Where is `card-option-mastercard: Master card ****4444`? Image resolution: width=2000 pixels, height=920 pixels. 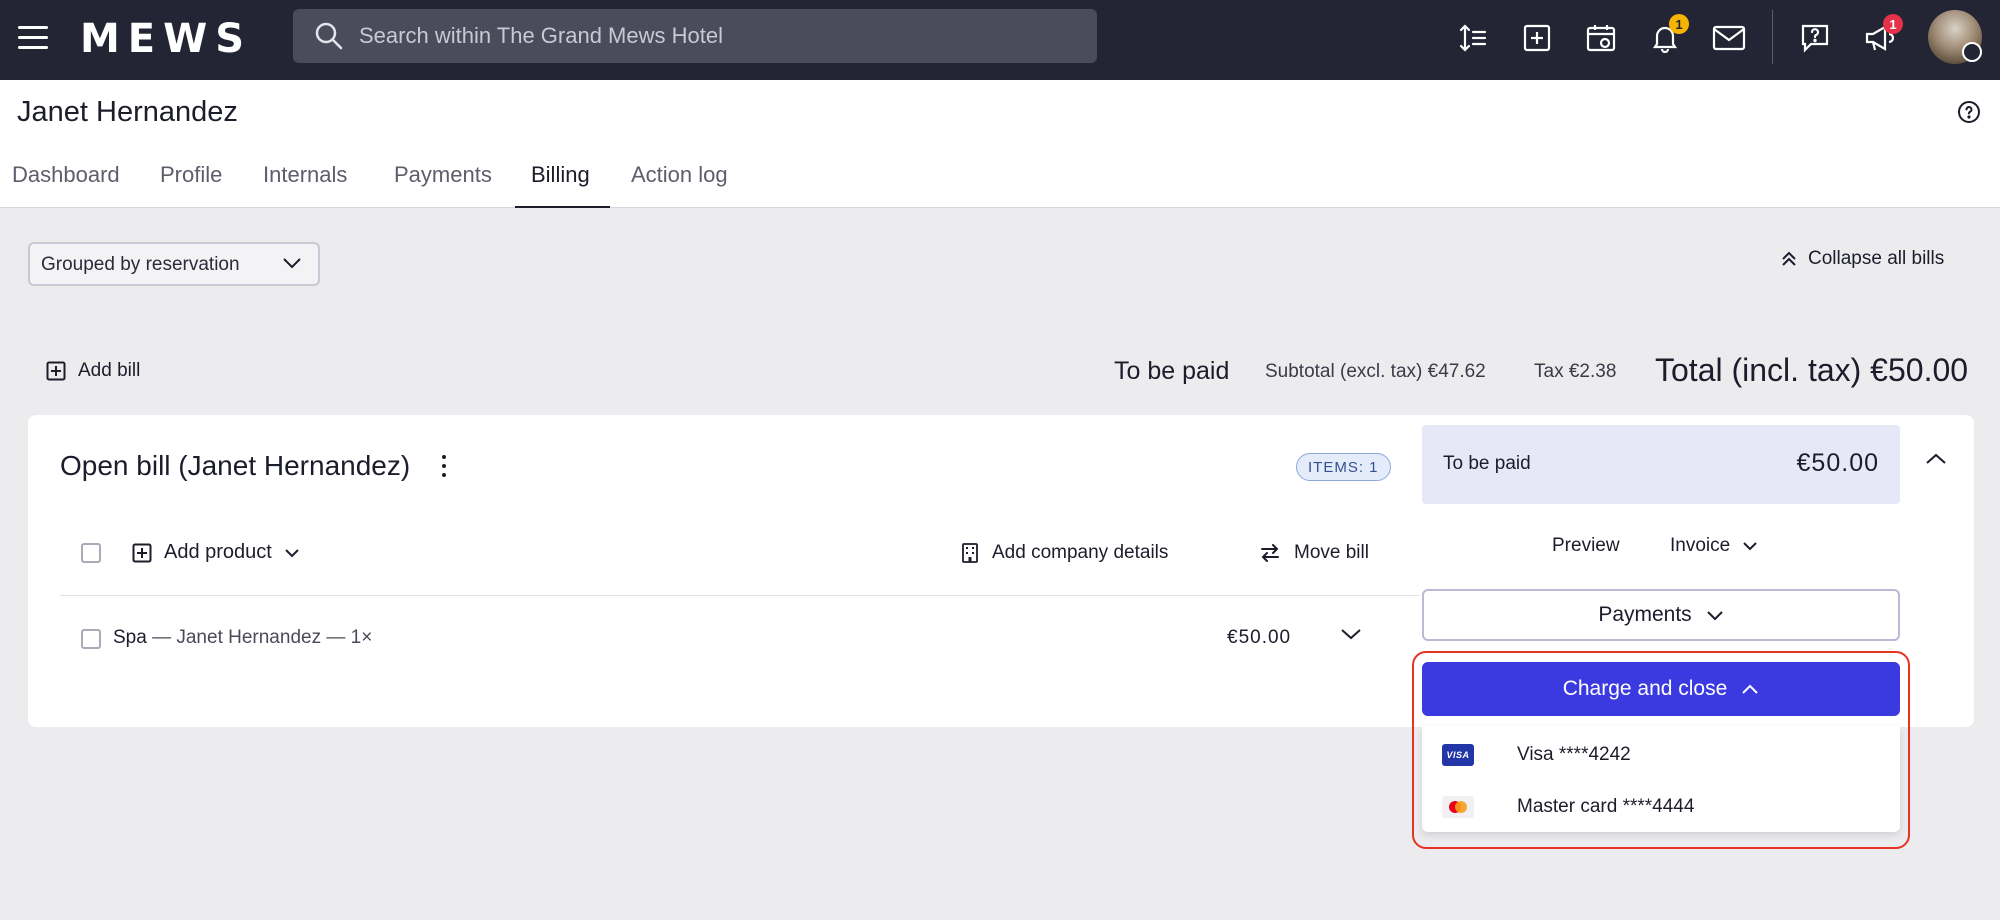
card-option-mastercard: Master card ****4444 is located at coordinates (1661, 807).